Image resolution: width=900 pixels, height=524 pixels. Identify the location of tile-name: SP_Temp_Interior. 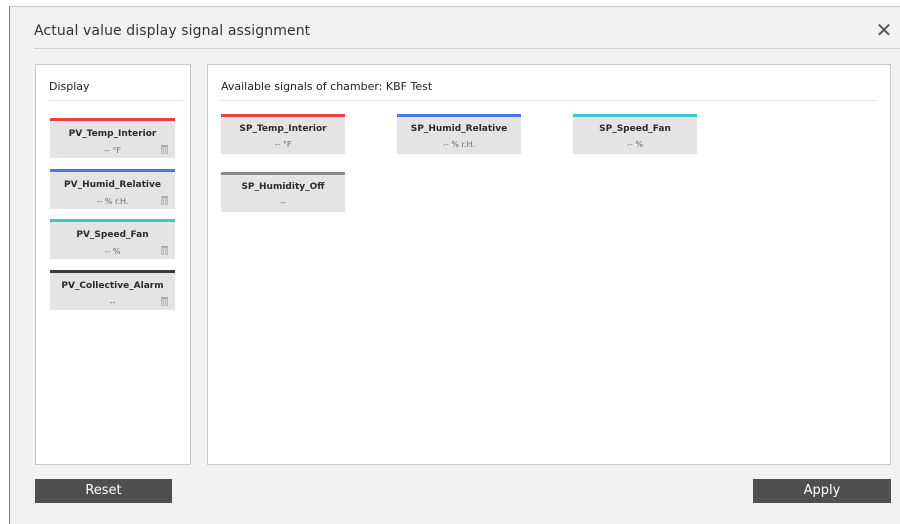
(283, 129).